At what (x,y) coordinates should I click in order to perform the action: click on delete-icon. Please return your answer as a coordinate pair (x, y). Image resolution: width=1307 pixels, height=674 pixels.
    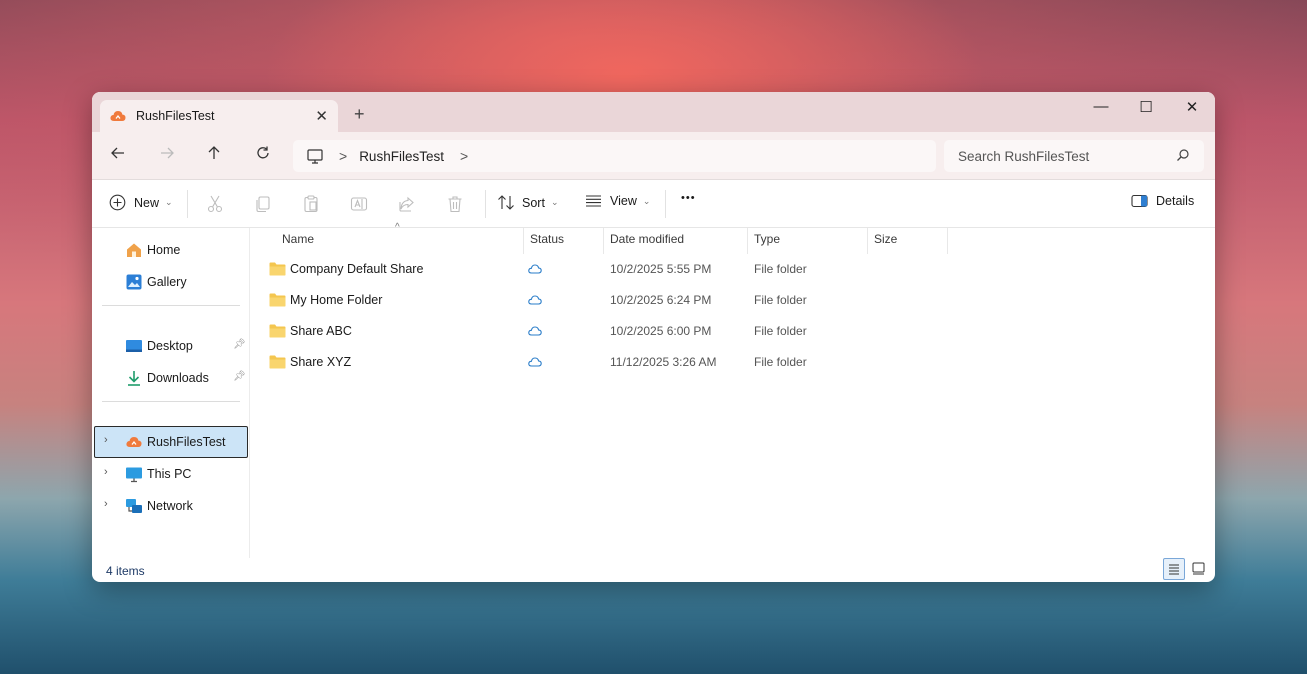
    Looking at the image, I should click on (455, 204).